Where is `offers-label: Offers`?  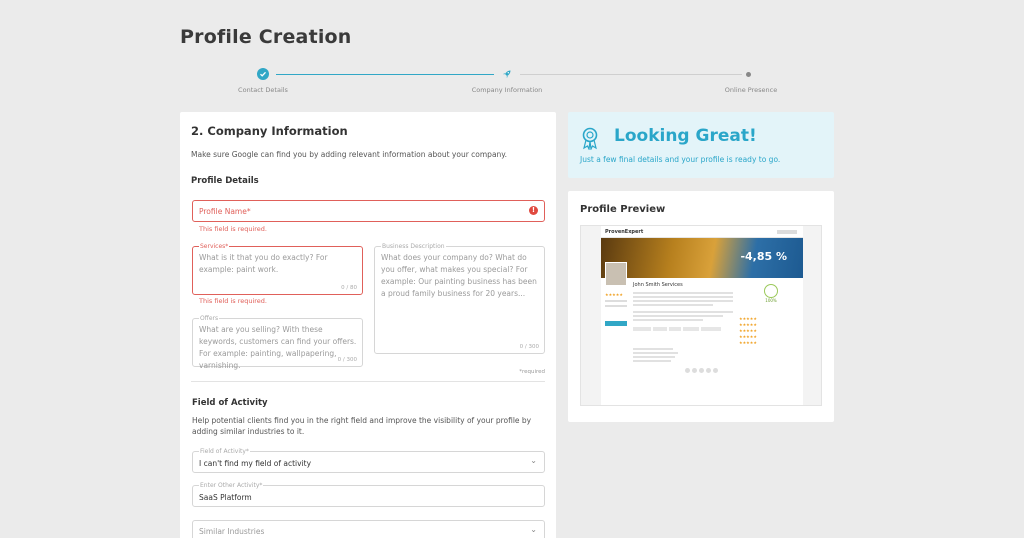
offers-label: Offers is located at coordinates (209, 318).